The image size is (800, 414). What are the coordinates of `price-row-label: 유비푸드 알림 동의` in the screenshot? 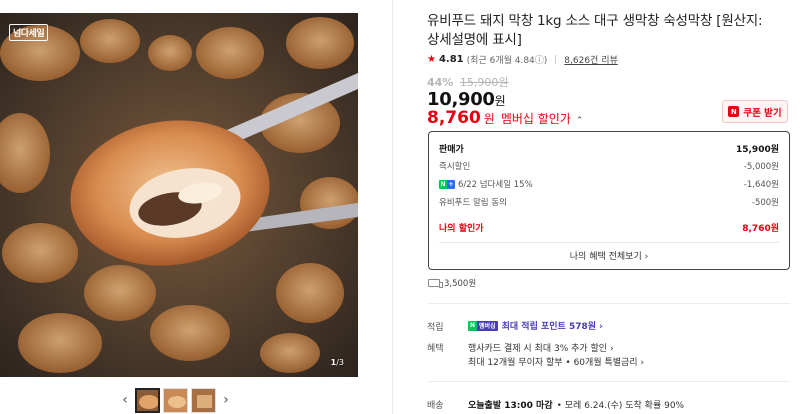 It's located at (473, 203).